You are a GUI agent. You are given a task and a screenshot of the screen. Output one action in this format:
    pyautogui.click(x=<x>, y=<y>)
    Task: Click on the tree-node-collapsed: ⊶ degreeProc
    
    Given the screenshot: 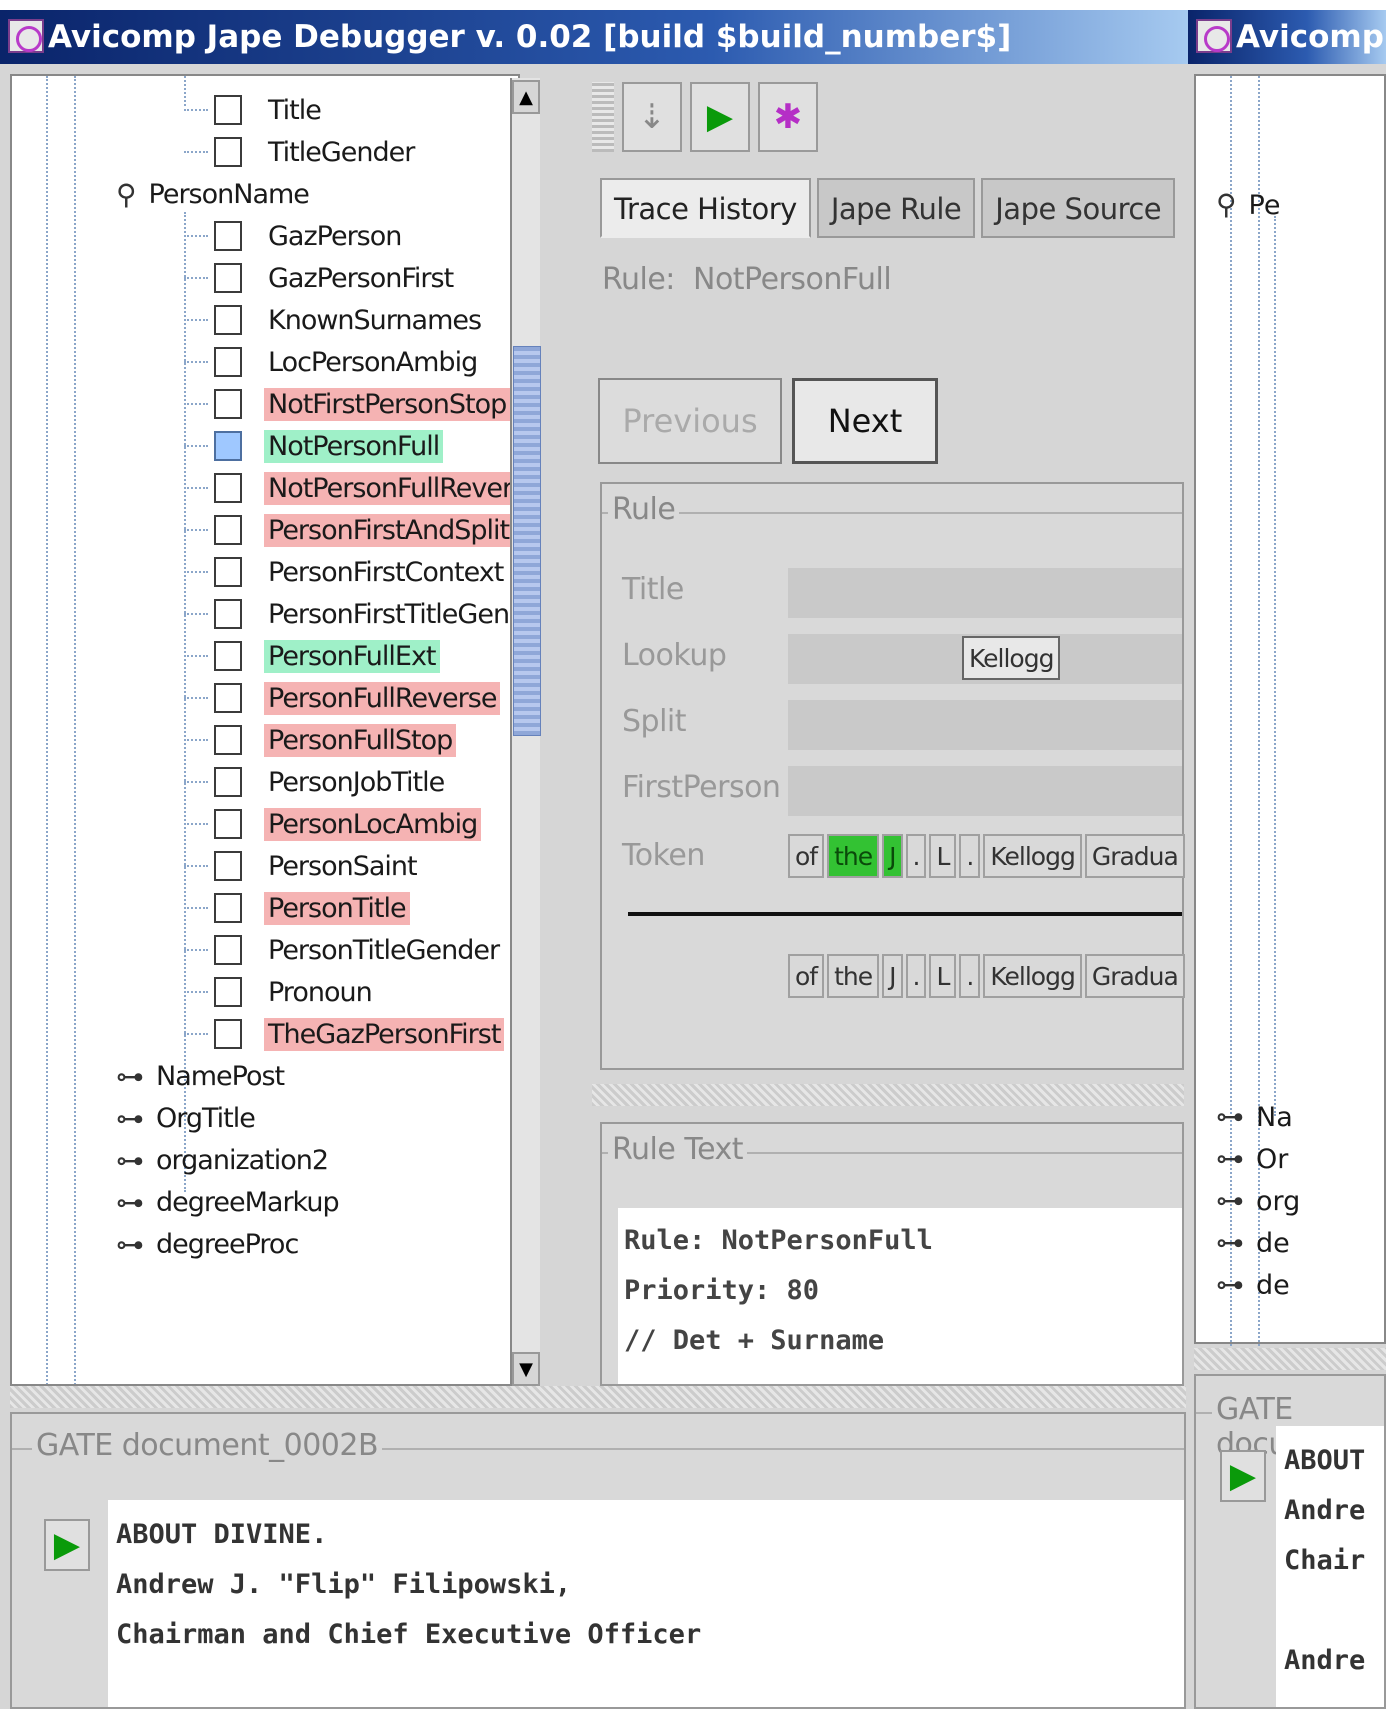 What is the action you would take?
    pyautogui.click(x=207, y=1244)
    